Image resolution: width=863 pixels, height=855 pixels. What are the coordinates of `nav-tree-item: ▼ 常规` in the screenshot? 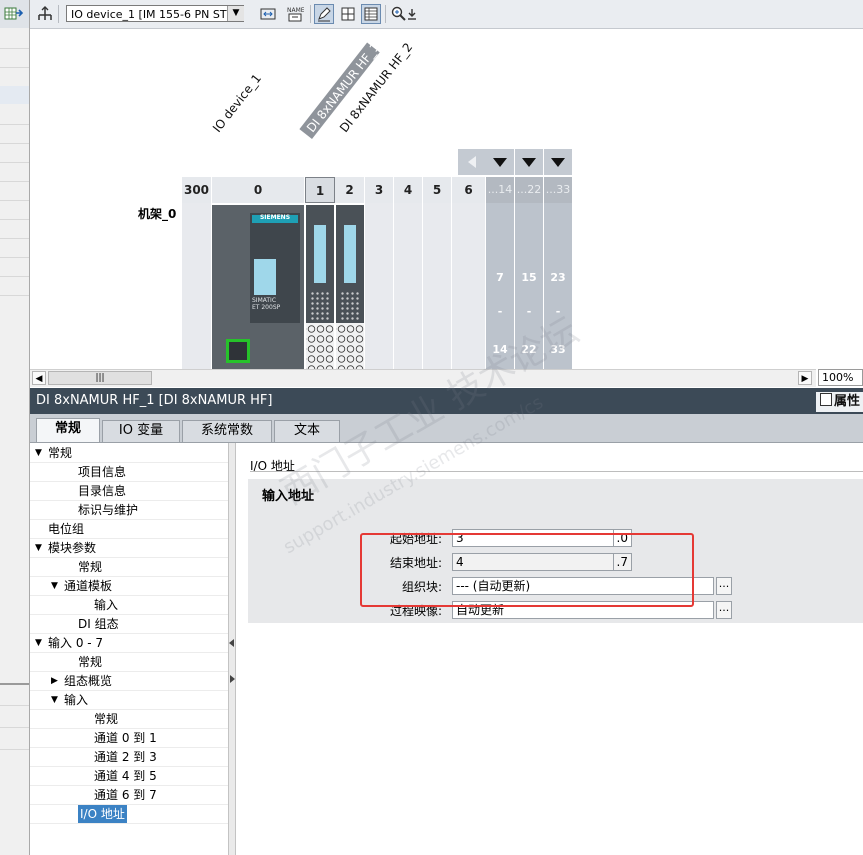 It's located at (129, 453).